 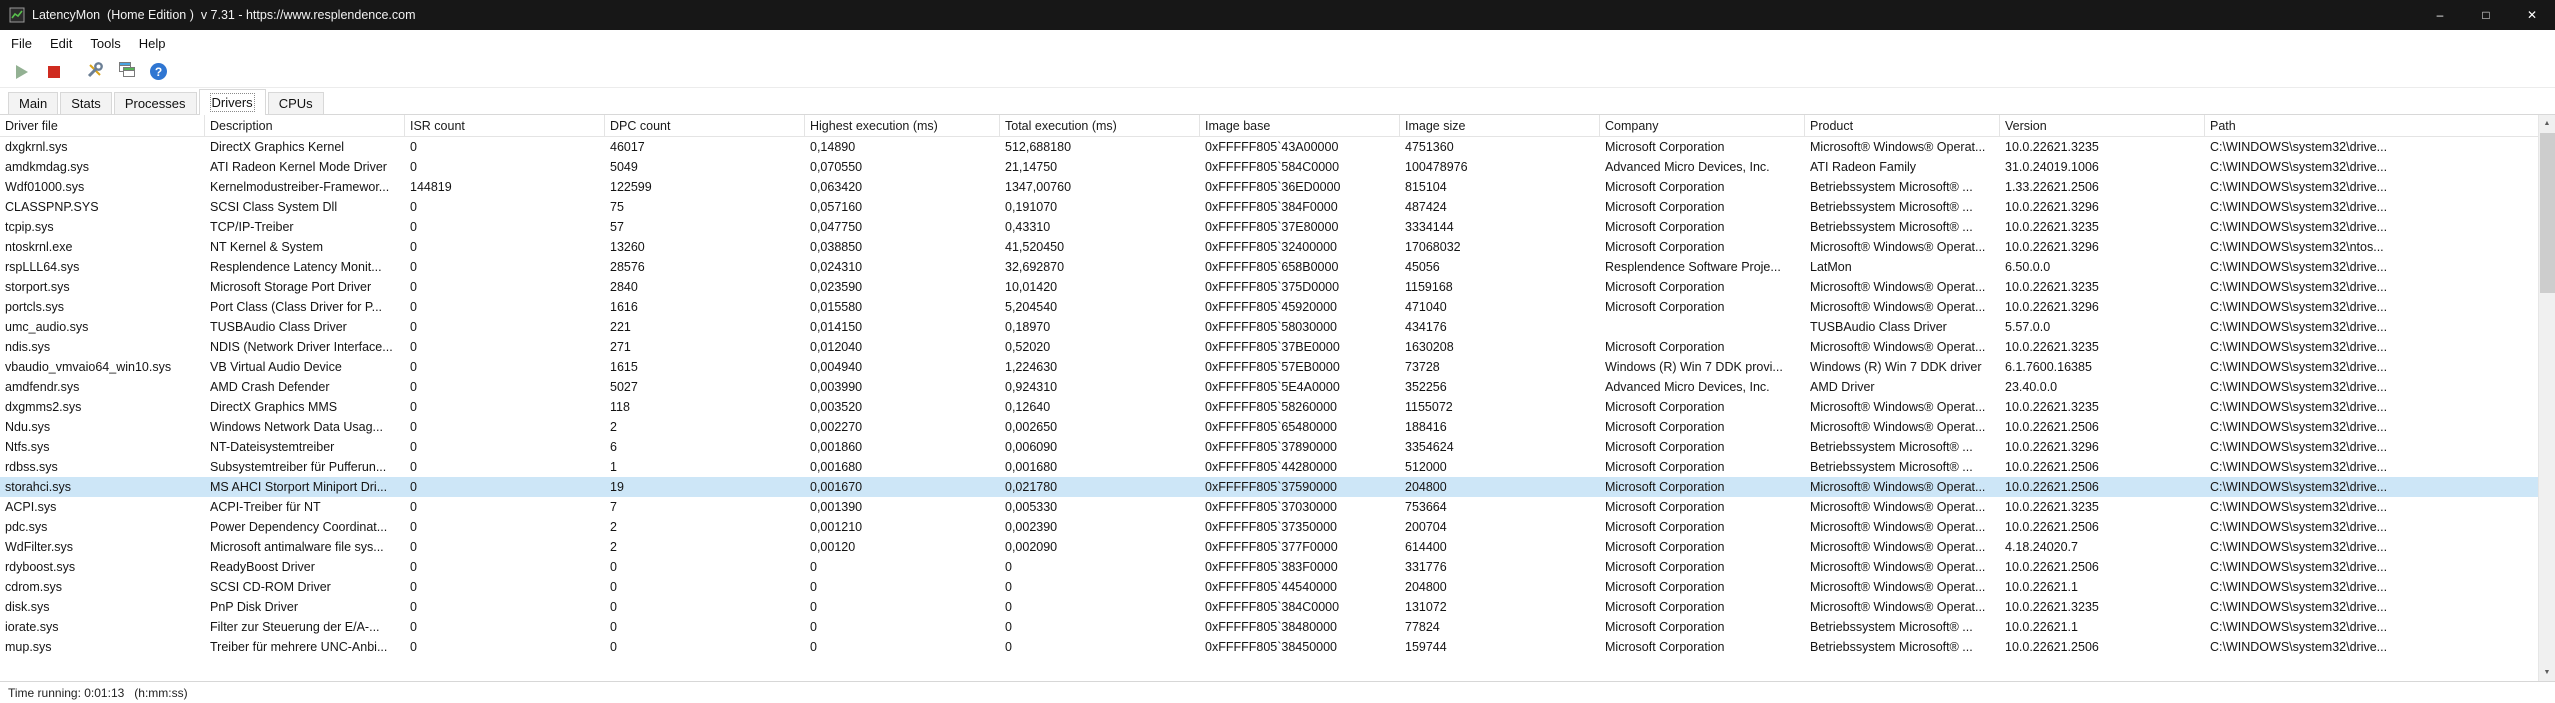 I want to click on cell-dpc-count: 0, so click(x=613, y=627).